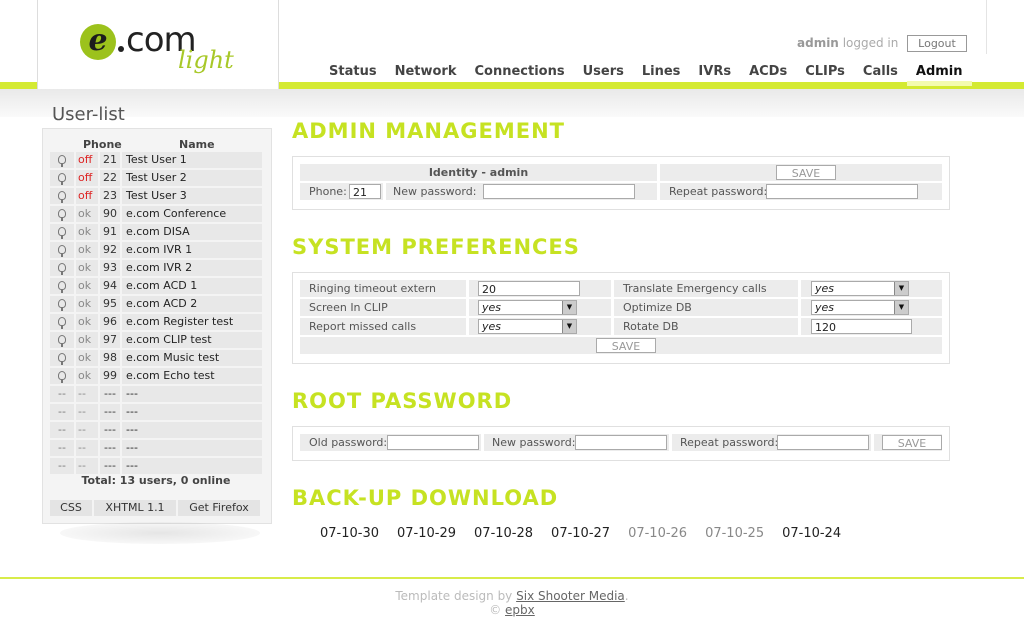 This screenshot has height=640, width=1024. Describe the element at coordinates (860, 288) in the screenshot. I see `translate-emergency-select: yes ▼` at that location.